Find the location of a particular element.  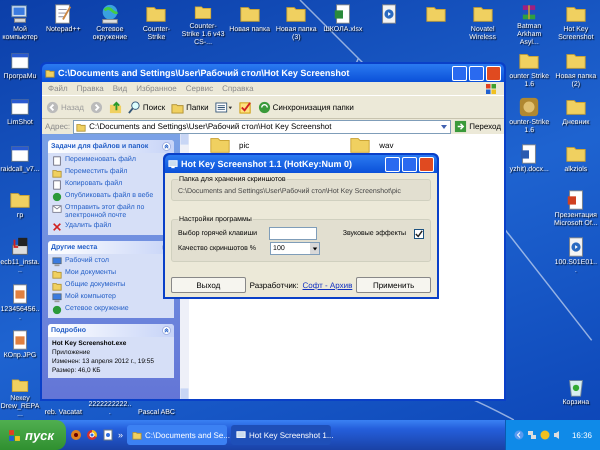

developer-label: Разработчик: is located at coordinates (274, 285).